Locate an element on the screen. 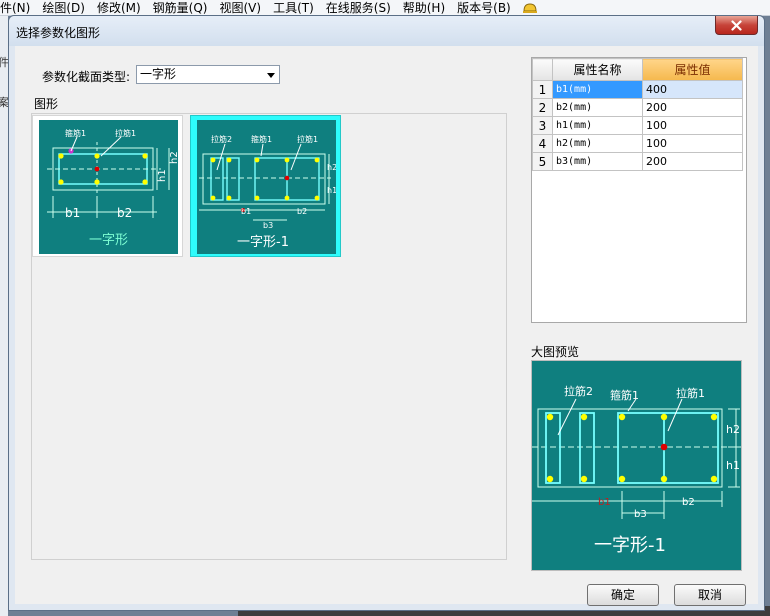  app-side-strip: 件 案 is located at coordinates (4, 316).